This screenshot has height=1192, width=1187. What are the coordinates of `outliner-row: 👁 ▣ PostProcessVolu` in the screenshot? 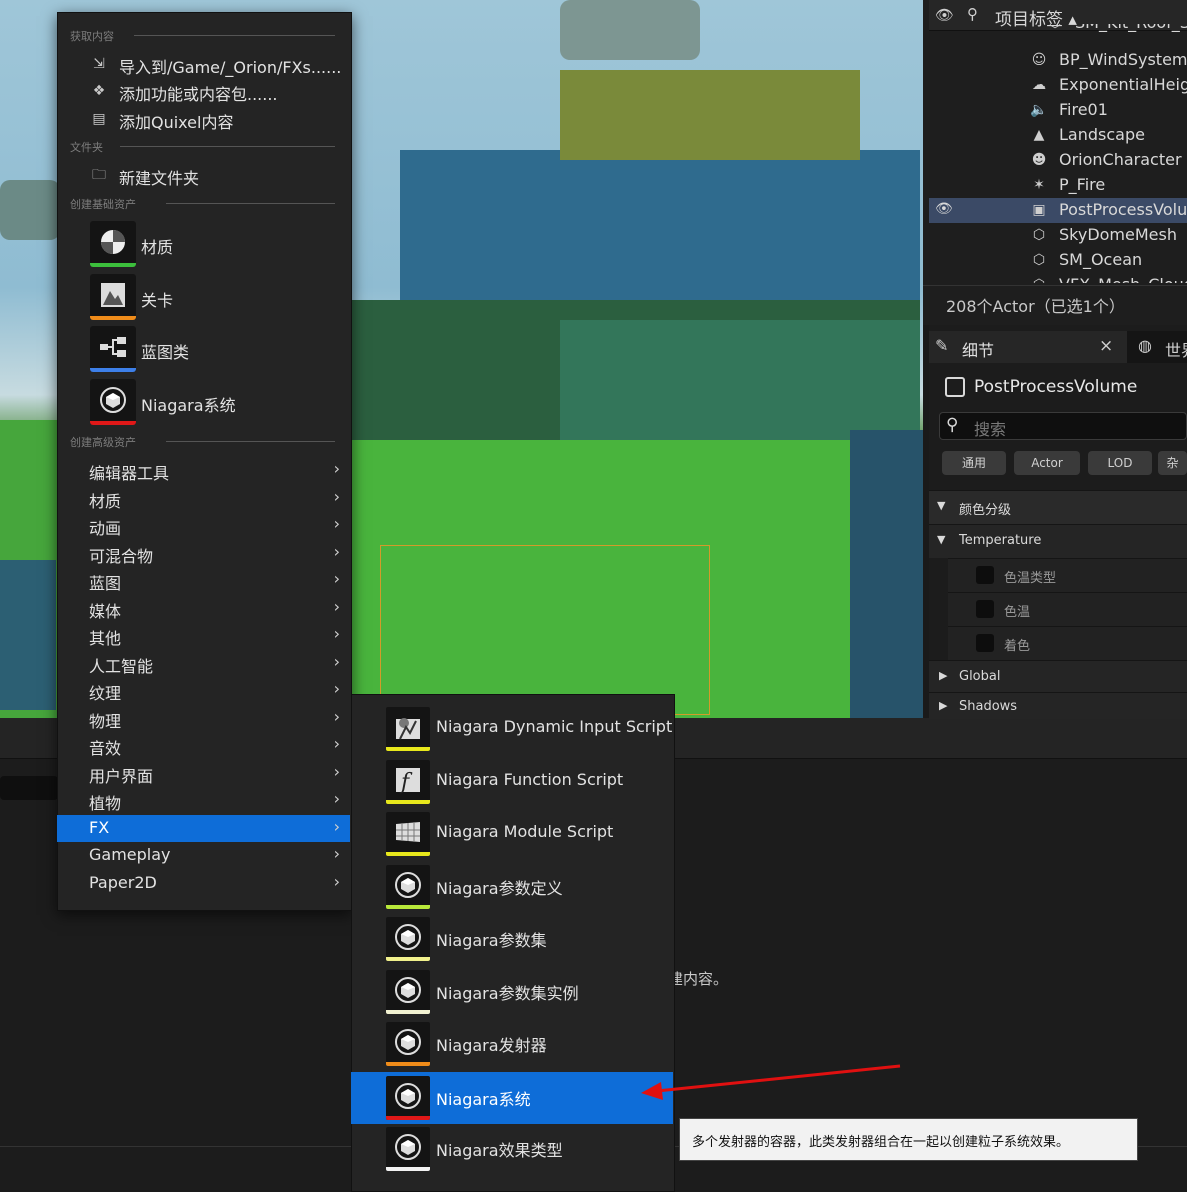 It's located at (1058, 210).